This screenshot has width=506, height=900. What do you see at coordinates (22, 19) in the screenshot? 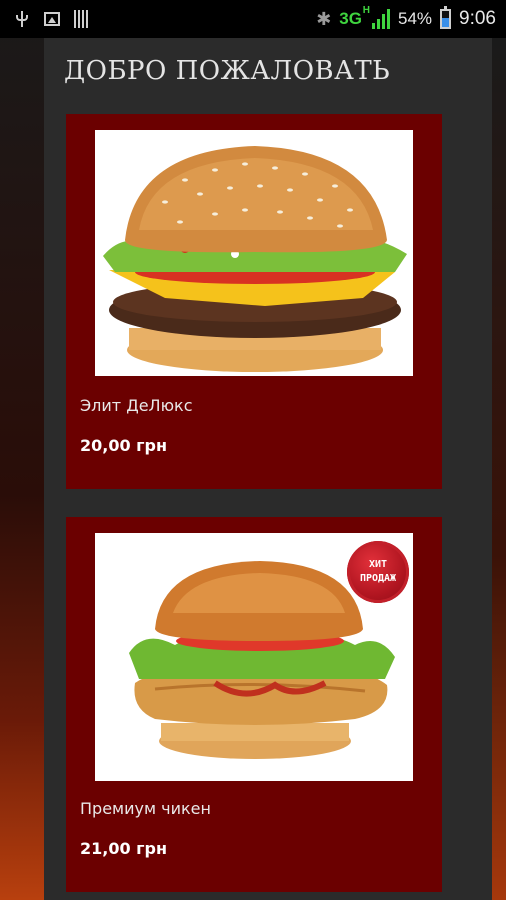
I see `usb-icon` at bounding box center [22, 19].